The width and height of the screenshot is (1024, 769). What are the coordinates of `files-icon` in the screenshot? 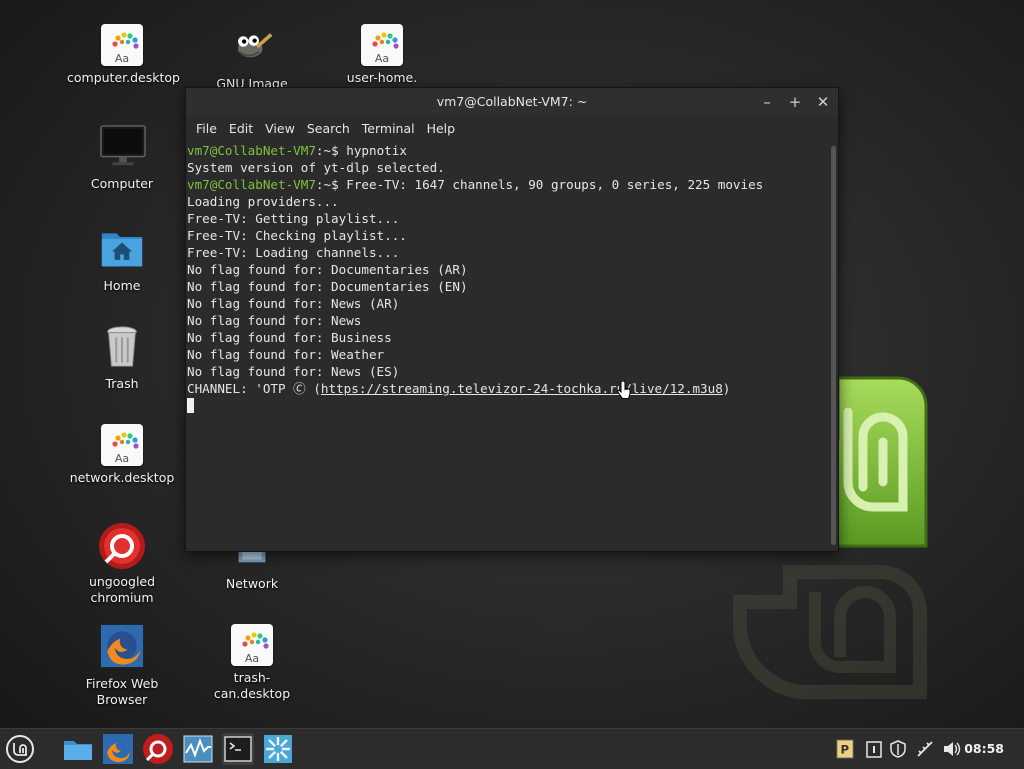 It's located at (78, 749).